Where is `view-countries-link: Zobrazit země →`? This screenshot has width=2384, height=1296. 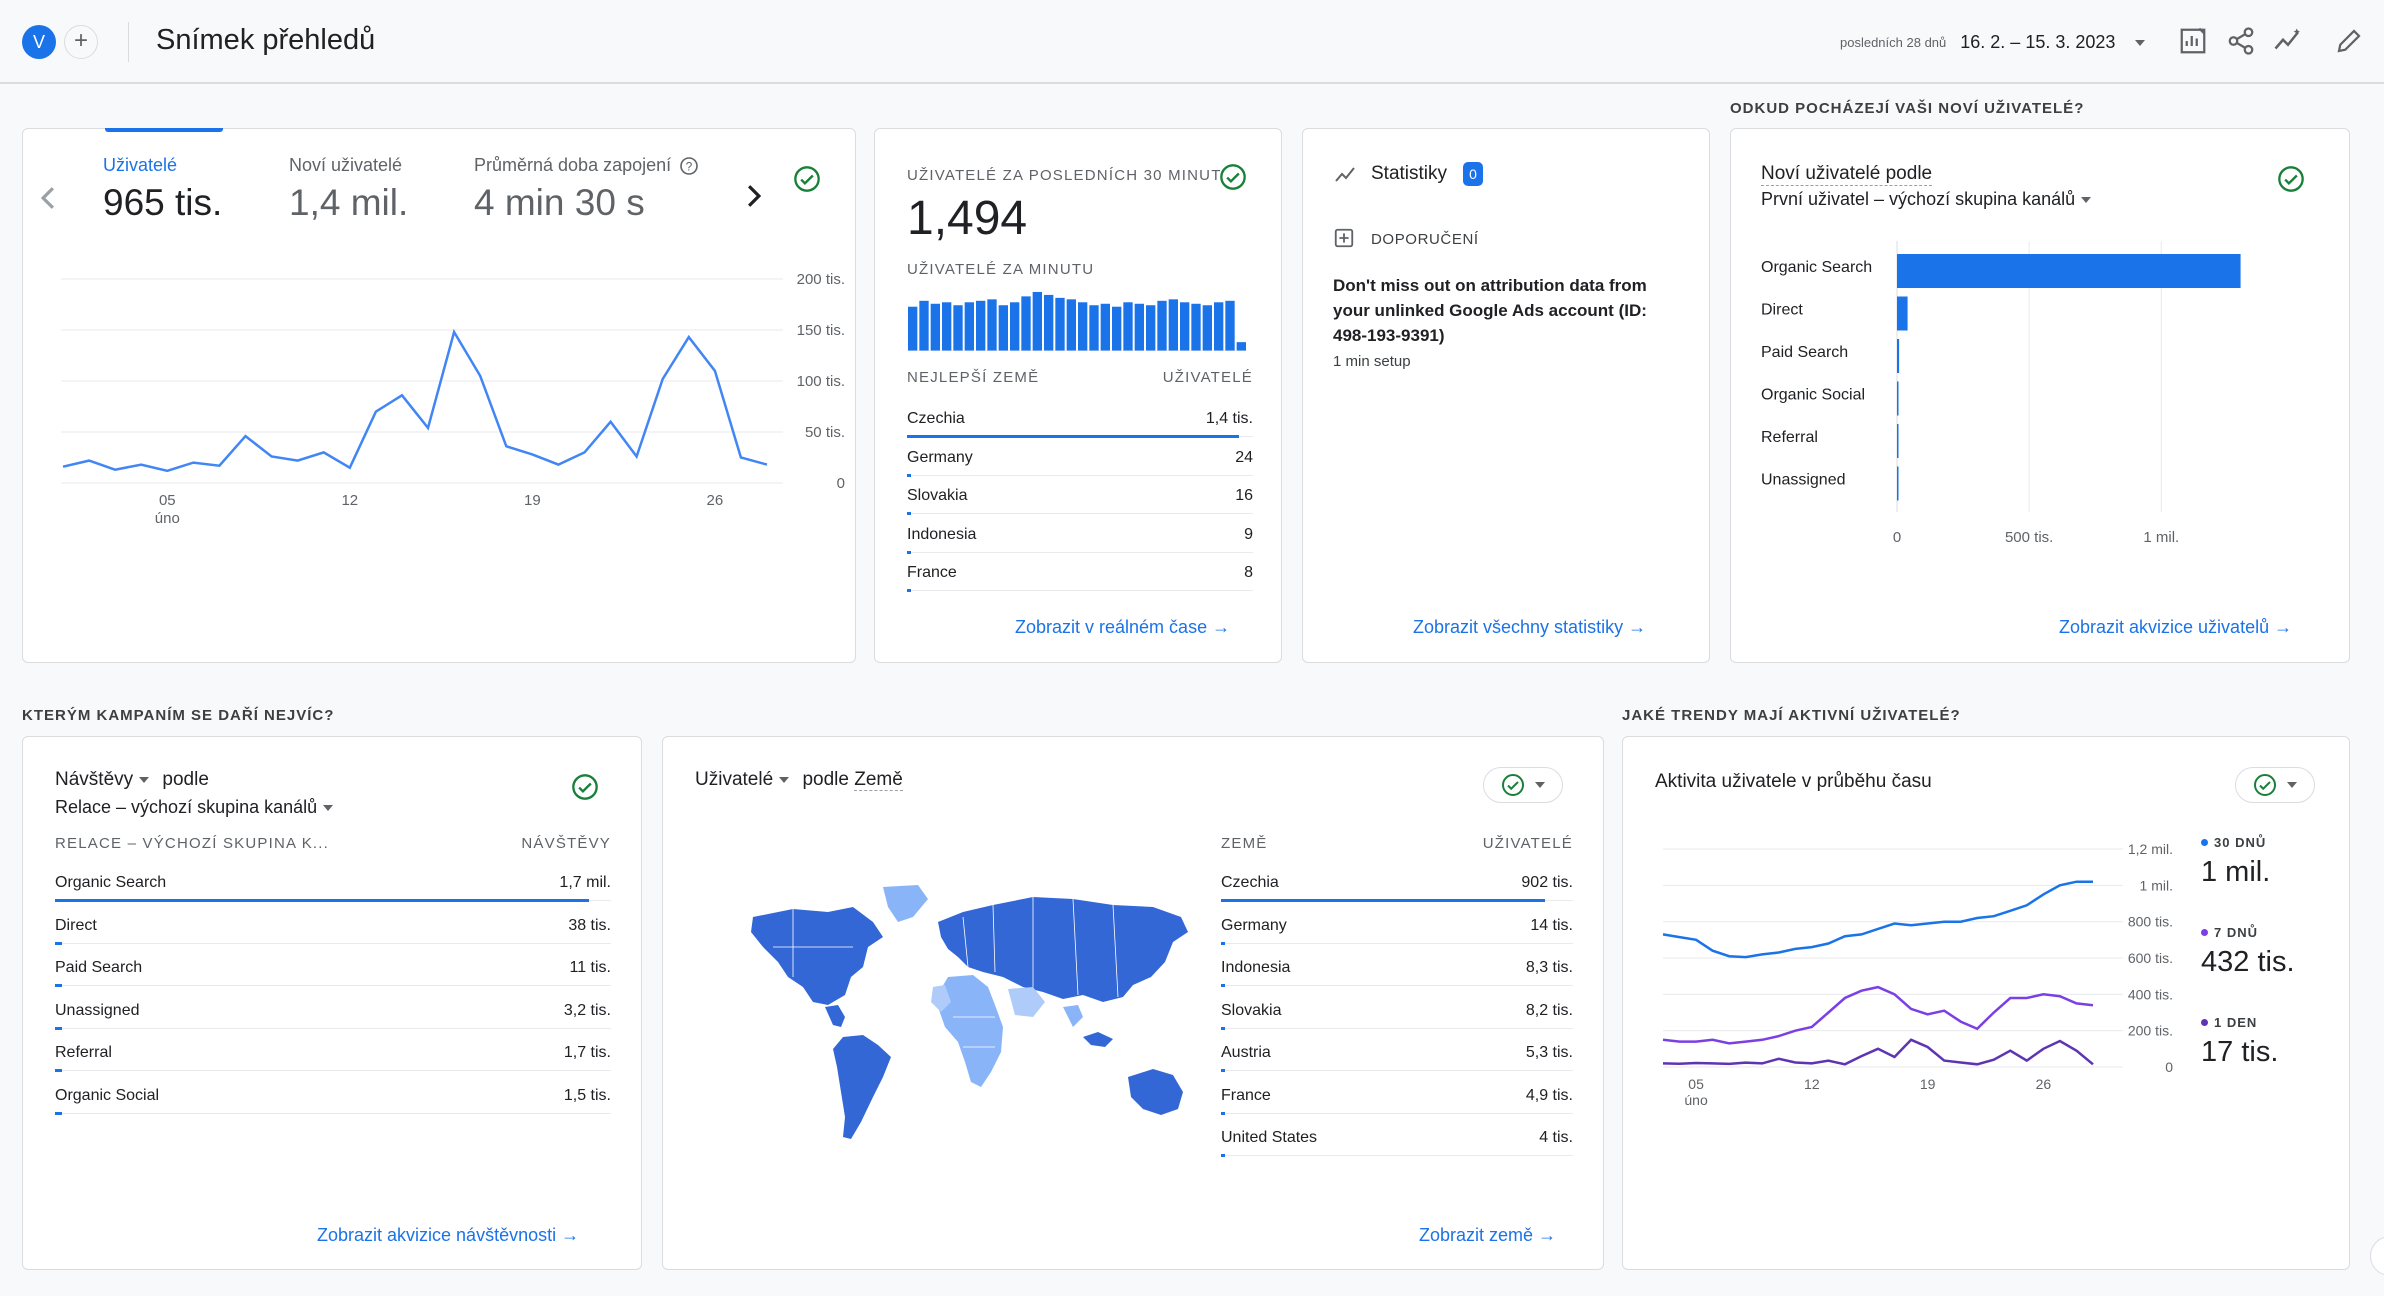
view-countries-link: Zobrazit země → is located at coordinates (1487, 1235).